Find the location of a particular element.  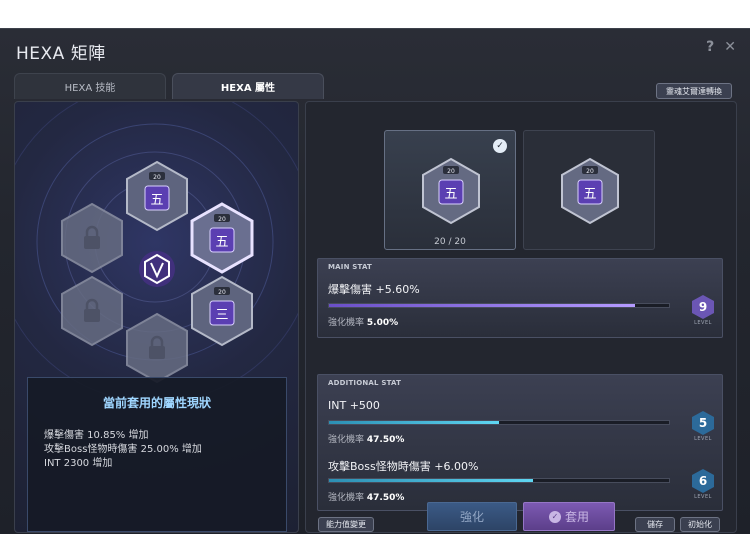

additional-stat-1-level: 5 is located at coordinates (703, 423).